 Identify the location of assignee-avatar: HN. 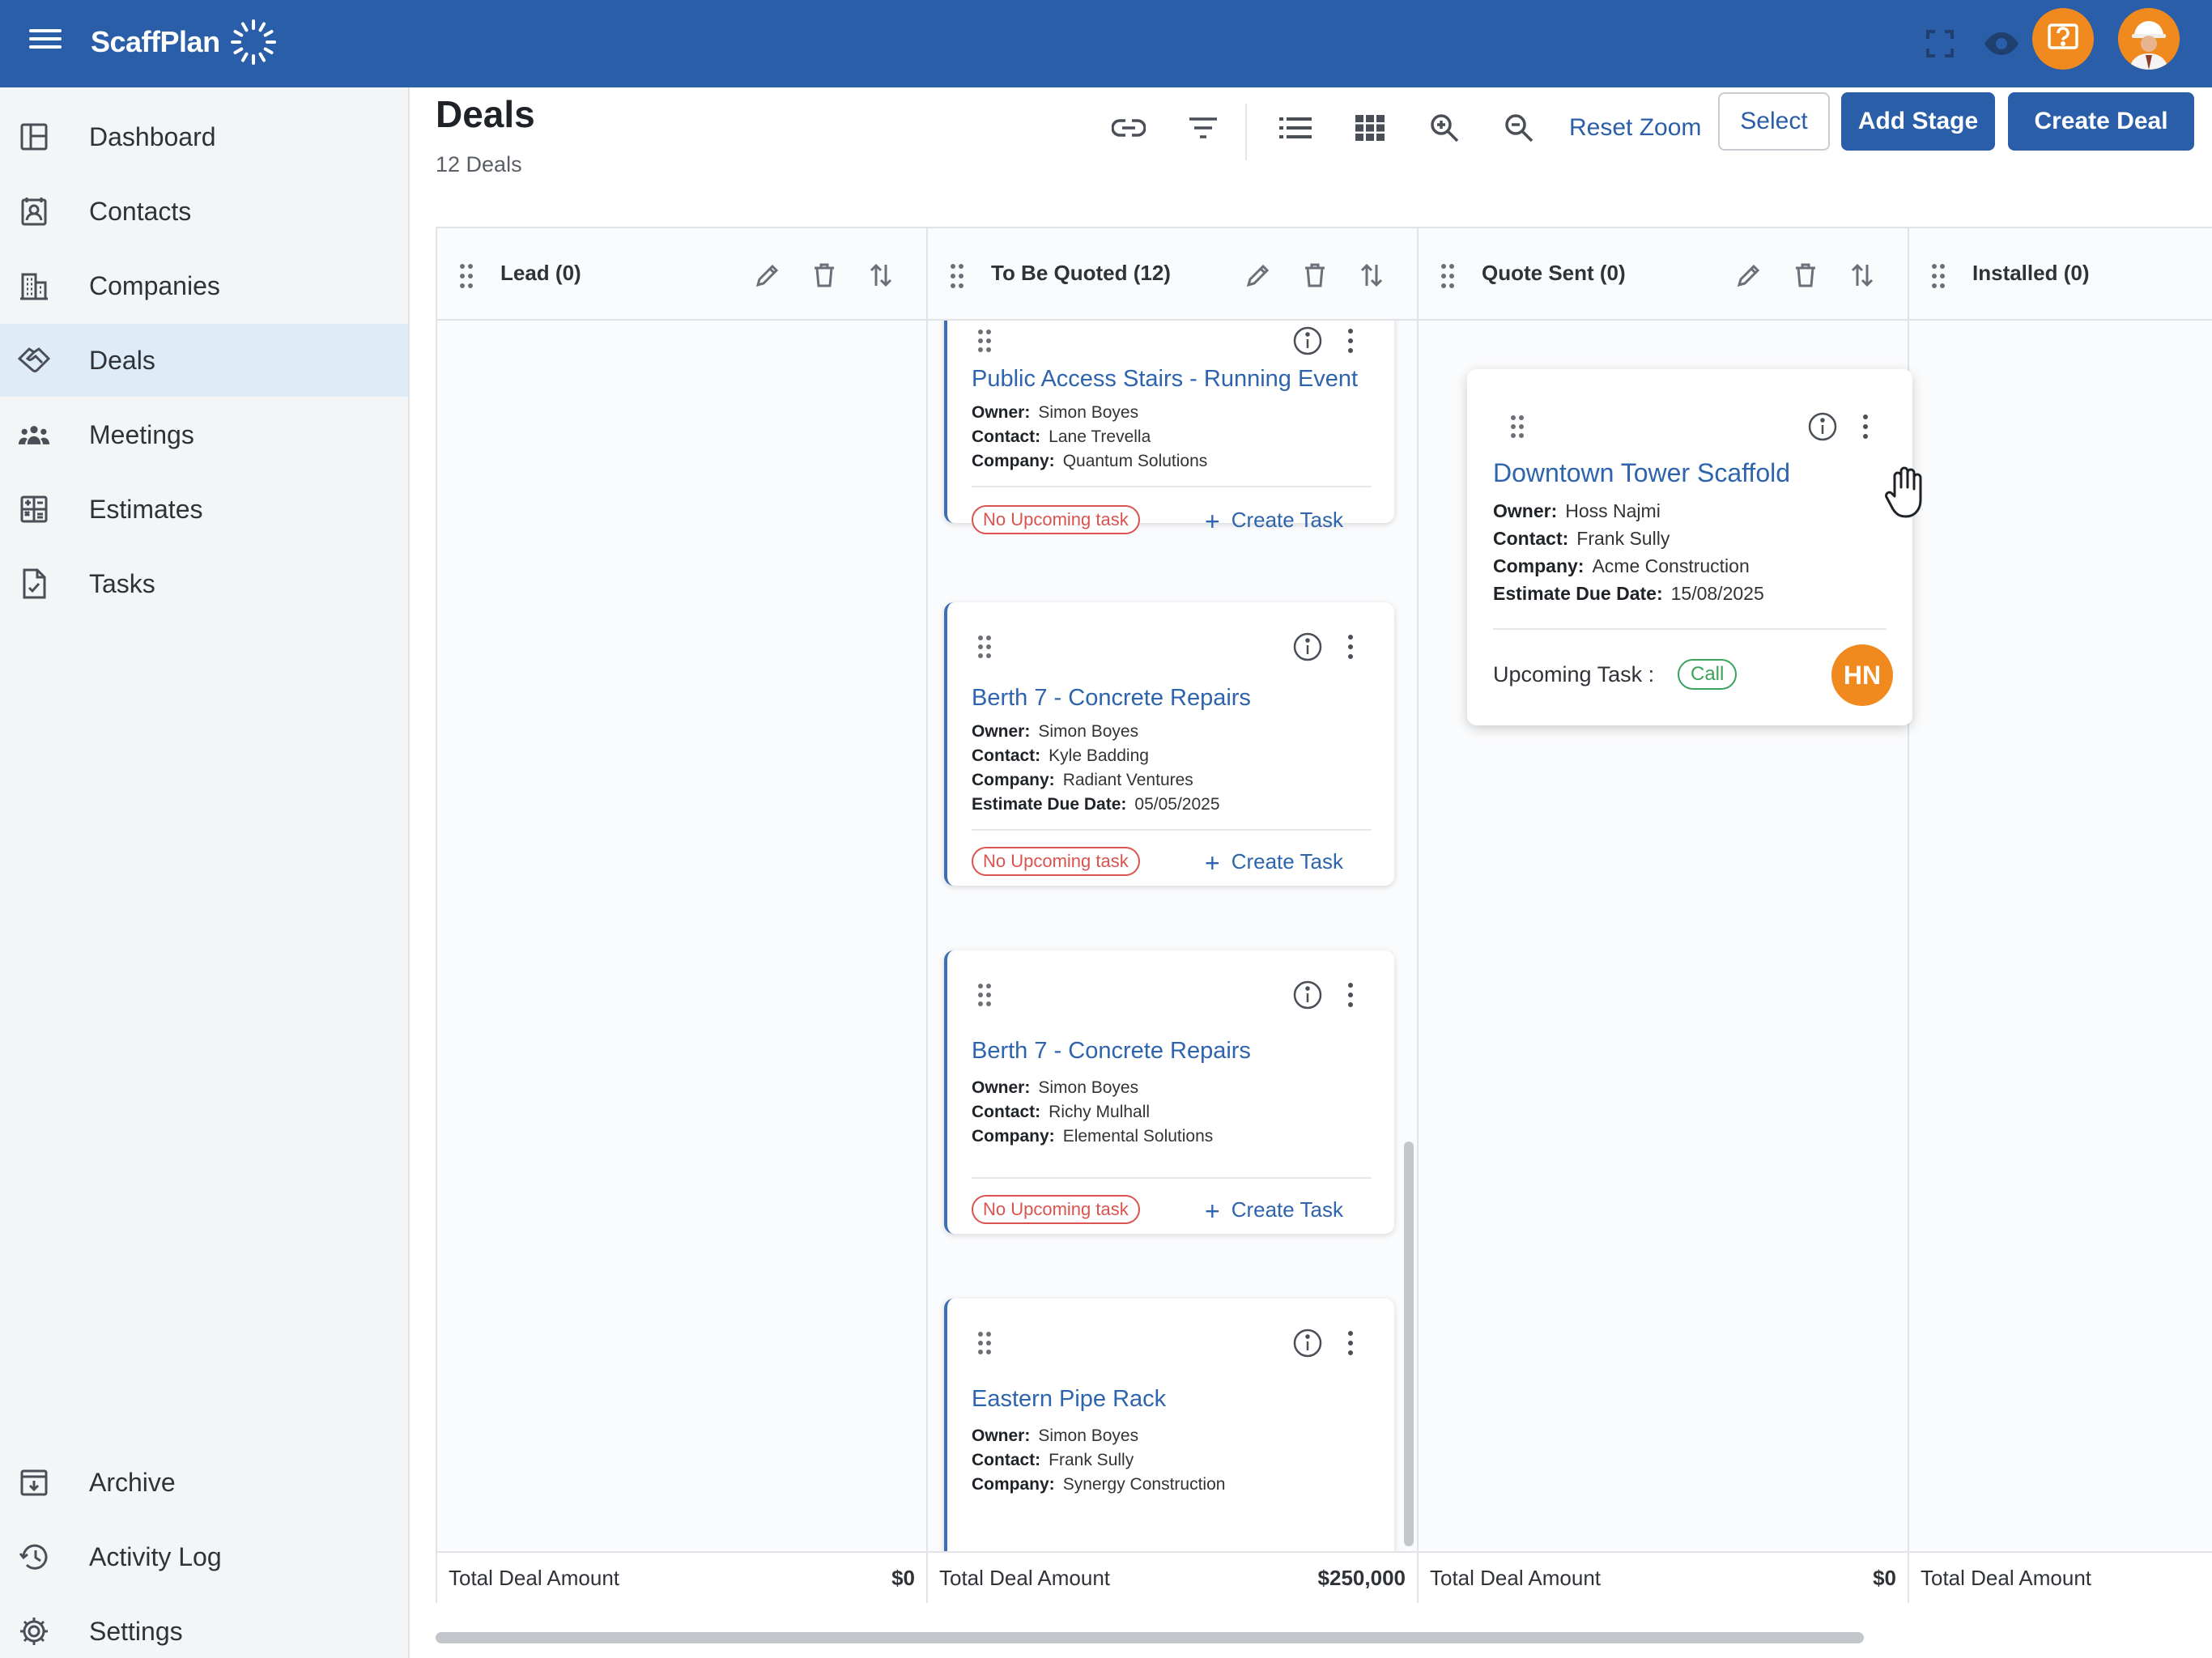
(1862, 675).